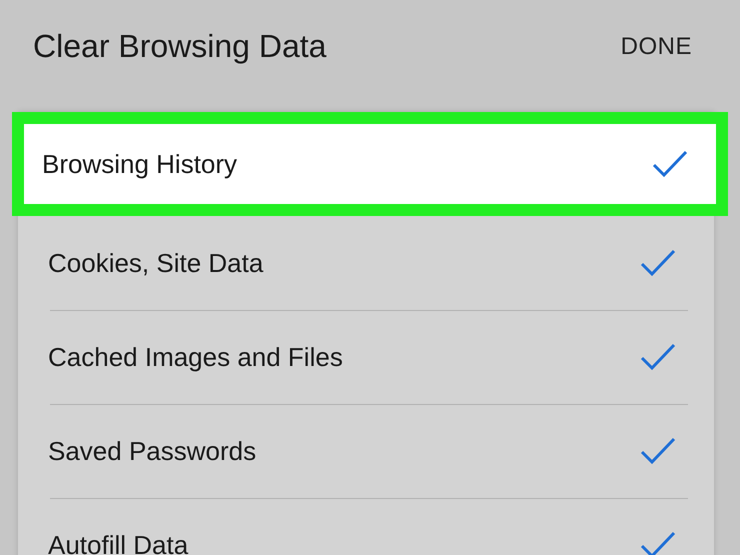  I want to click on option-label: Browsing History, so click(140, 164).